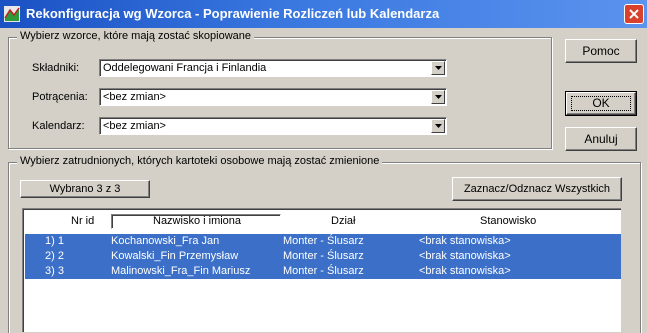  I want to click on ok-button: OK, so click(601, 103).